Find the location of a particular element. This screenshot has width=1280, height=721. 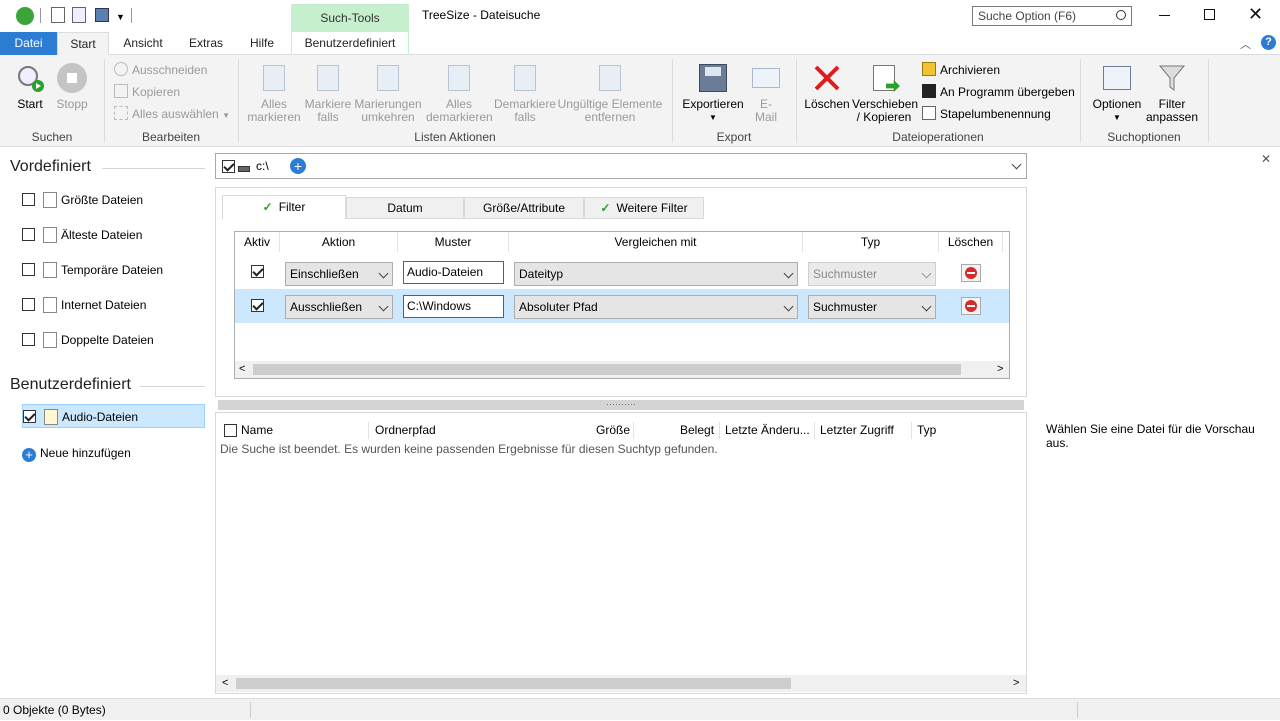

predefined-item-internet: Internet Dateien is located at coordinates (113, 305).